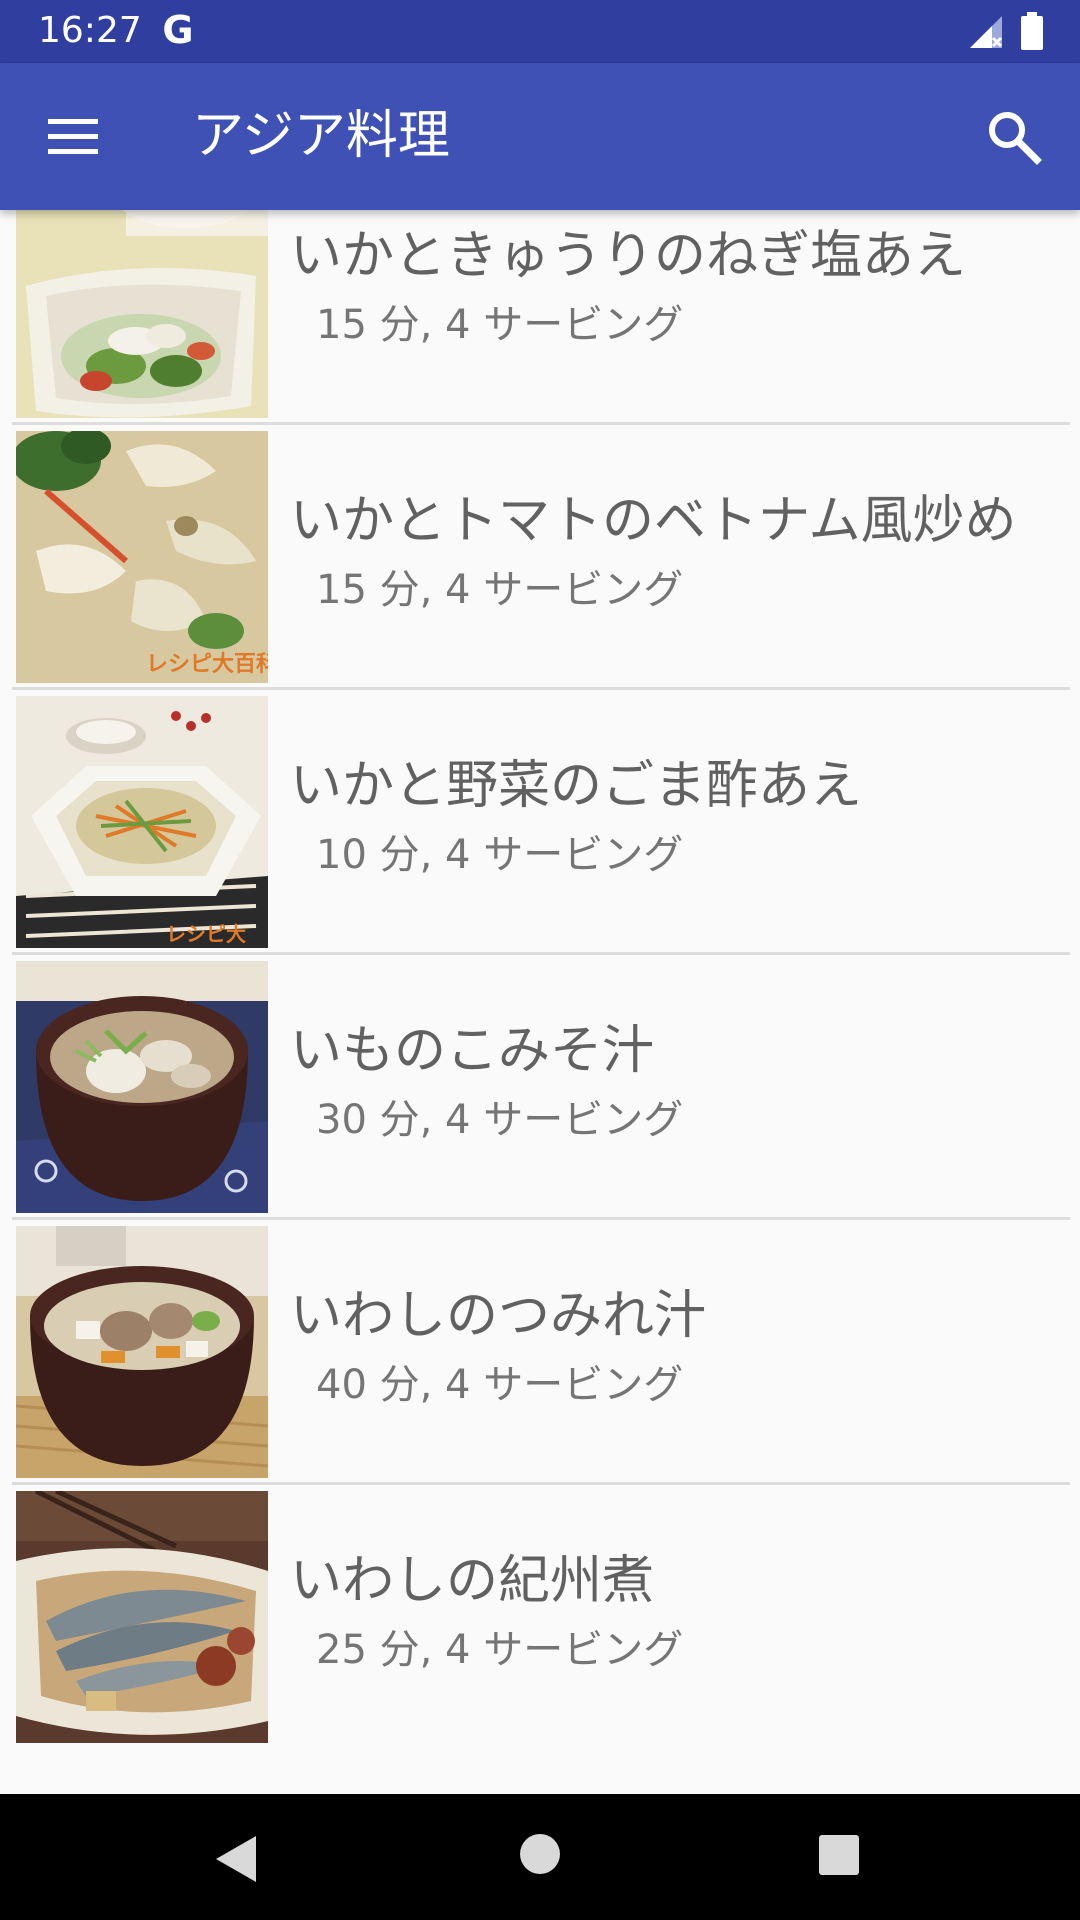 The image size is (1080, 1920). Describe the element at coordinates (236, 1859) in the screenshot. I see `back-icon` at that location.